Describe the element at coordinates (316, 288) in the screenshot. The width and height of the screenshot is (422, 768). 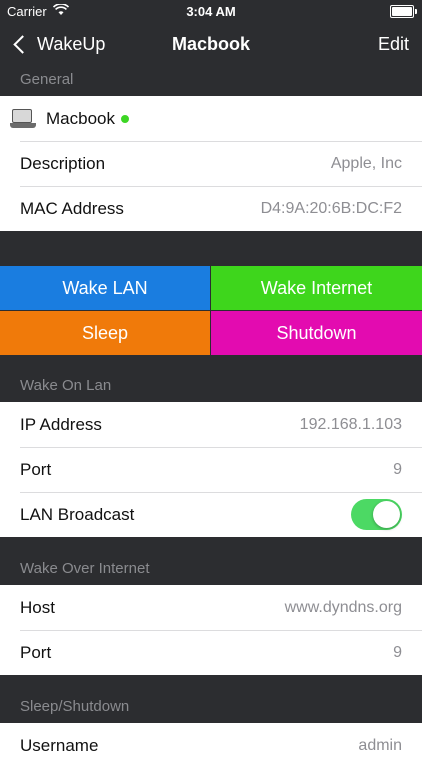
I see `wake-internet-button: Wake Internet` at that location.